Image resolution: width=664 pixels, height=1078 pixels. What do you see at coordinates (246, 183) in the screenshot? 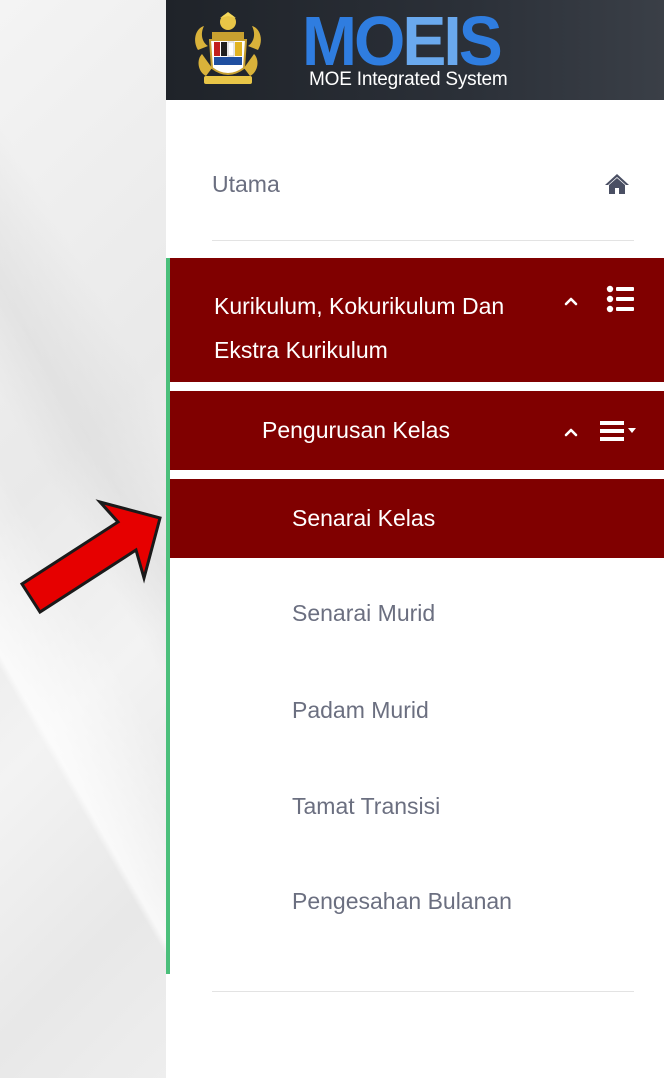
I see `nav-item-label: Utama` at bounding box center [246, 183].